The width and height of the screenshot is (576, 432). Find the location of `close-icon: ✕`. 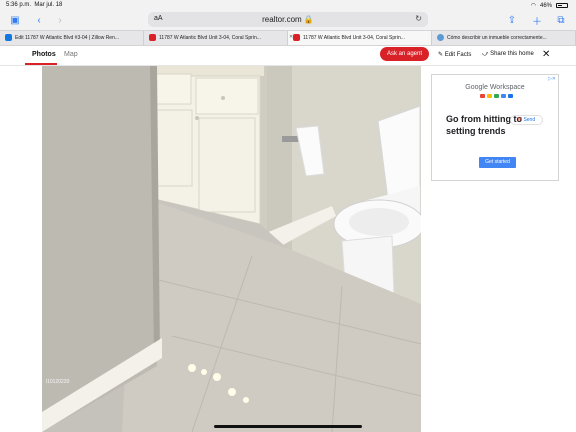

close-icon: ✕ is located at coordinates (546, 54).